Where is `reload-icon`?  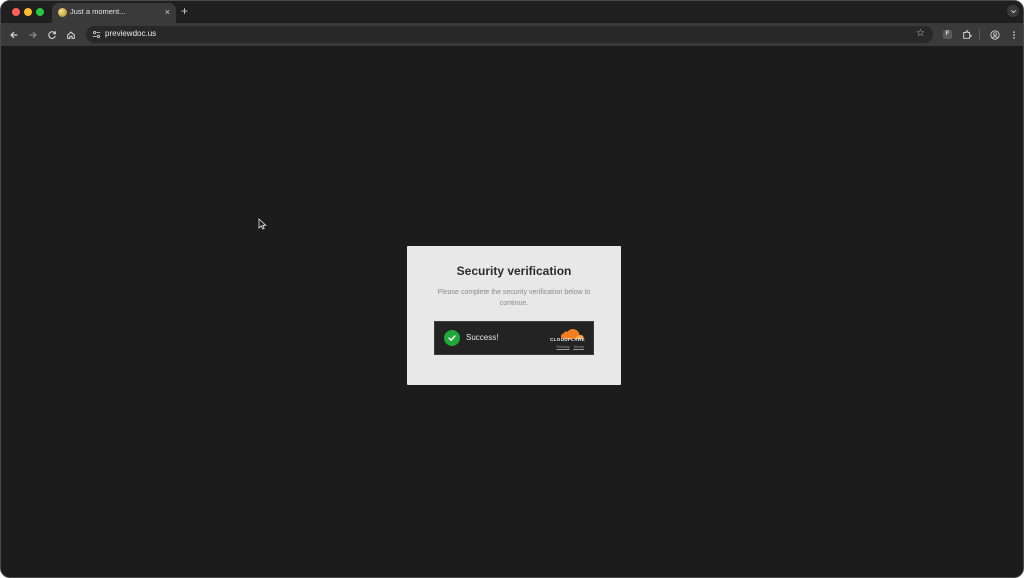 reload-icon is located at coordinates (51, 34).